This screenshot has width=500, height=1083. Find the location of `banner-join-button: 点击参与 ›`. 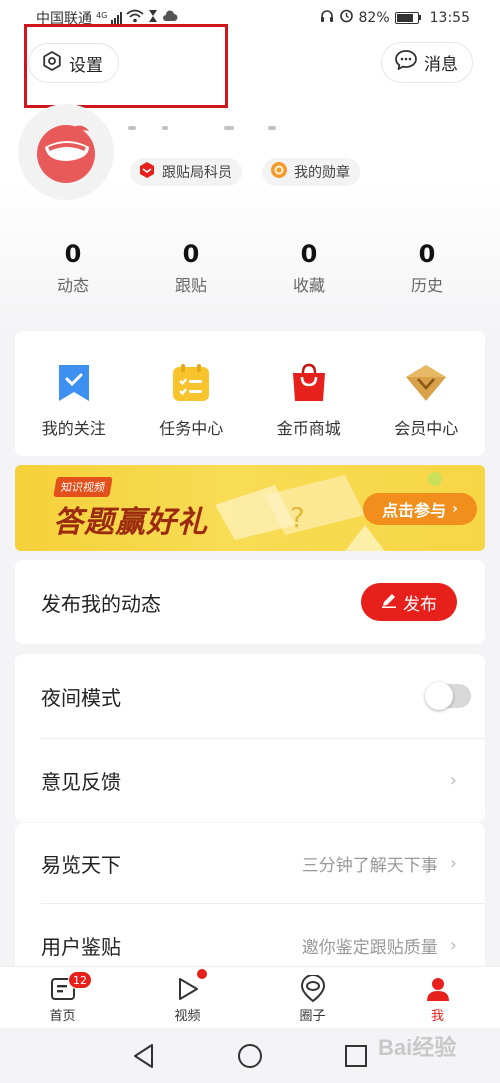

banner-join-button: 点击参与 › is located at coordinates (420, 509).